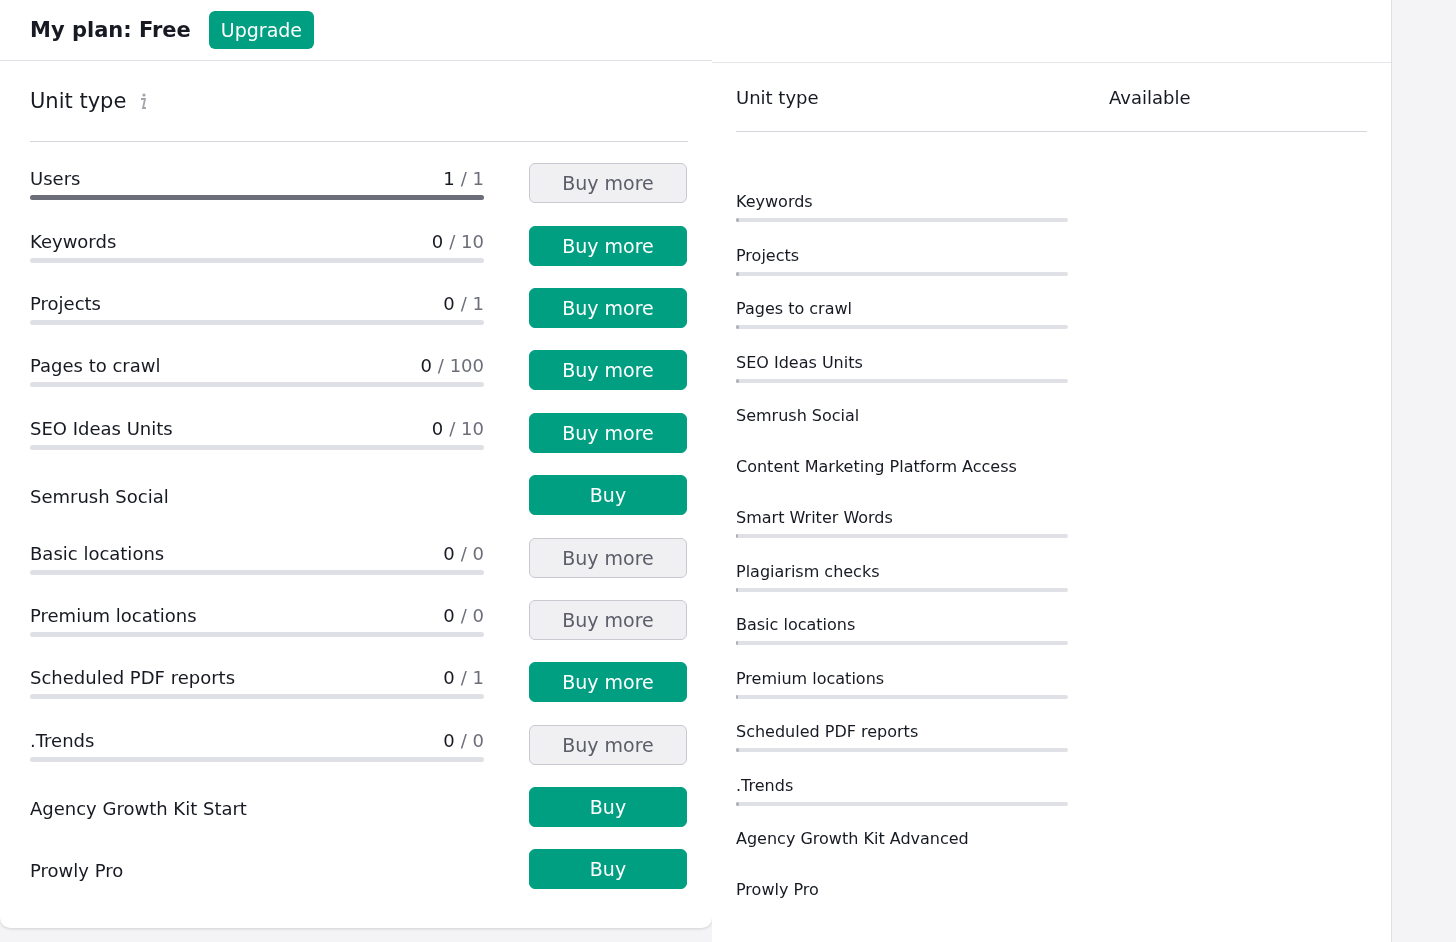  What do you see at coordinates (808, 571) in the screenshot?
I see `unit-name: Plagiarism checks` at bounding box center [808, 571].